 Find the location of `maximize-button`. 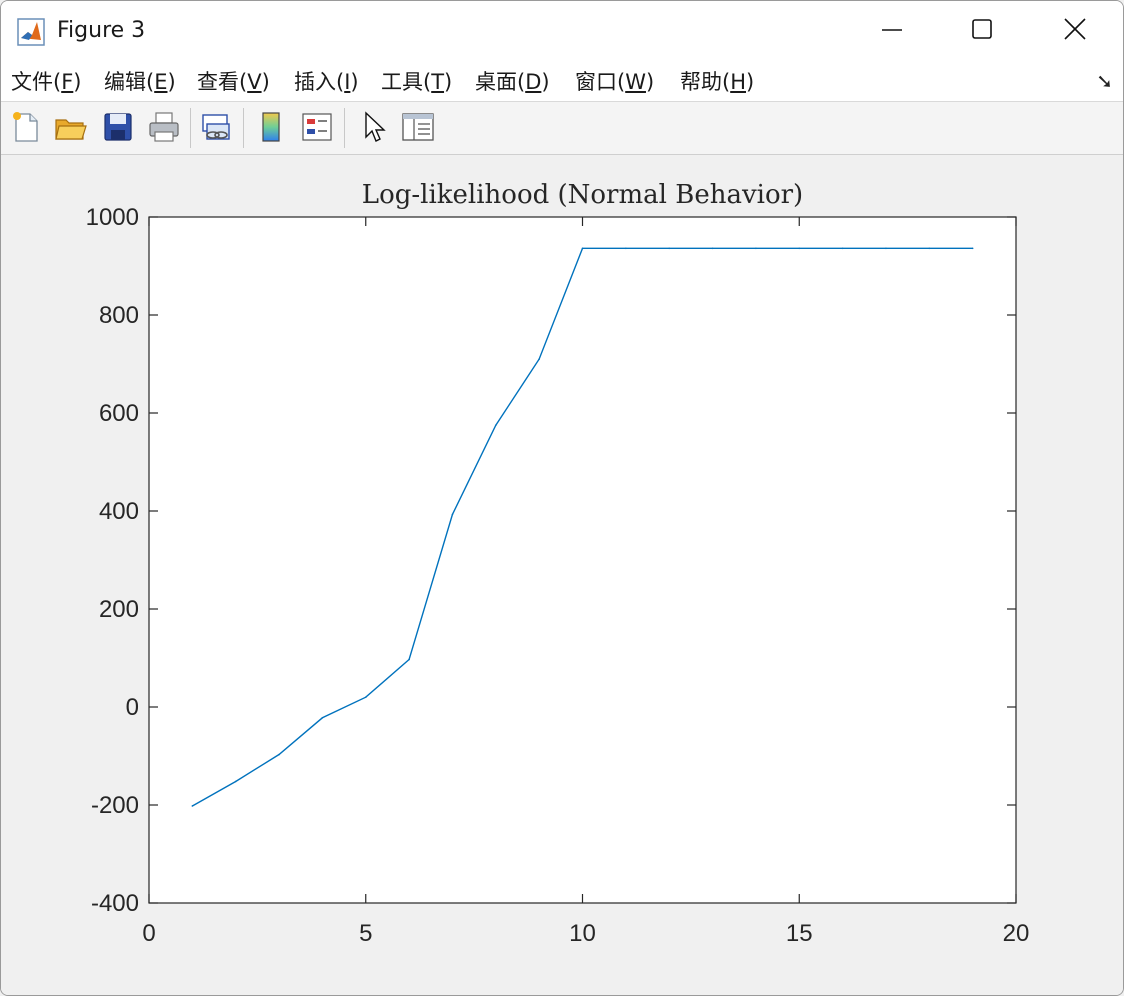

maximize-button is located at coordinates (983, 30).